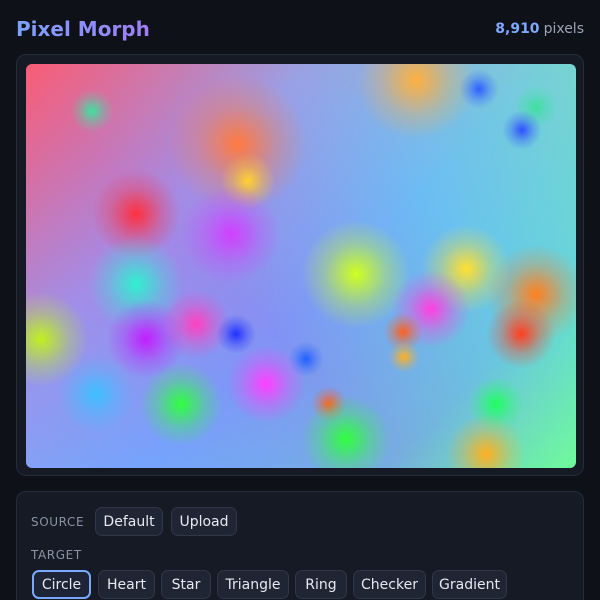 This screenshot has height=600, width=600. I want to click on target-star-button: Star, so click(186, 584).